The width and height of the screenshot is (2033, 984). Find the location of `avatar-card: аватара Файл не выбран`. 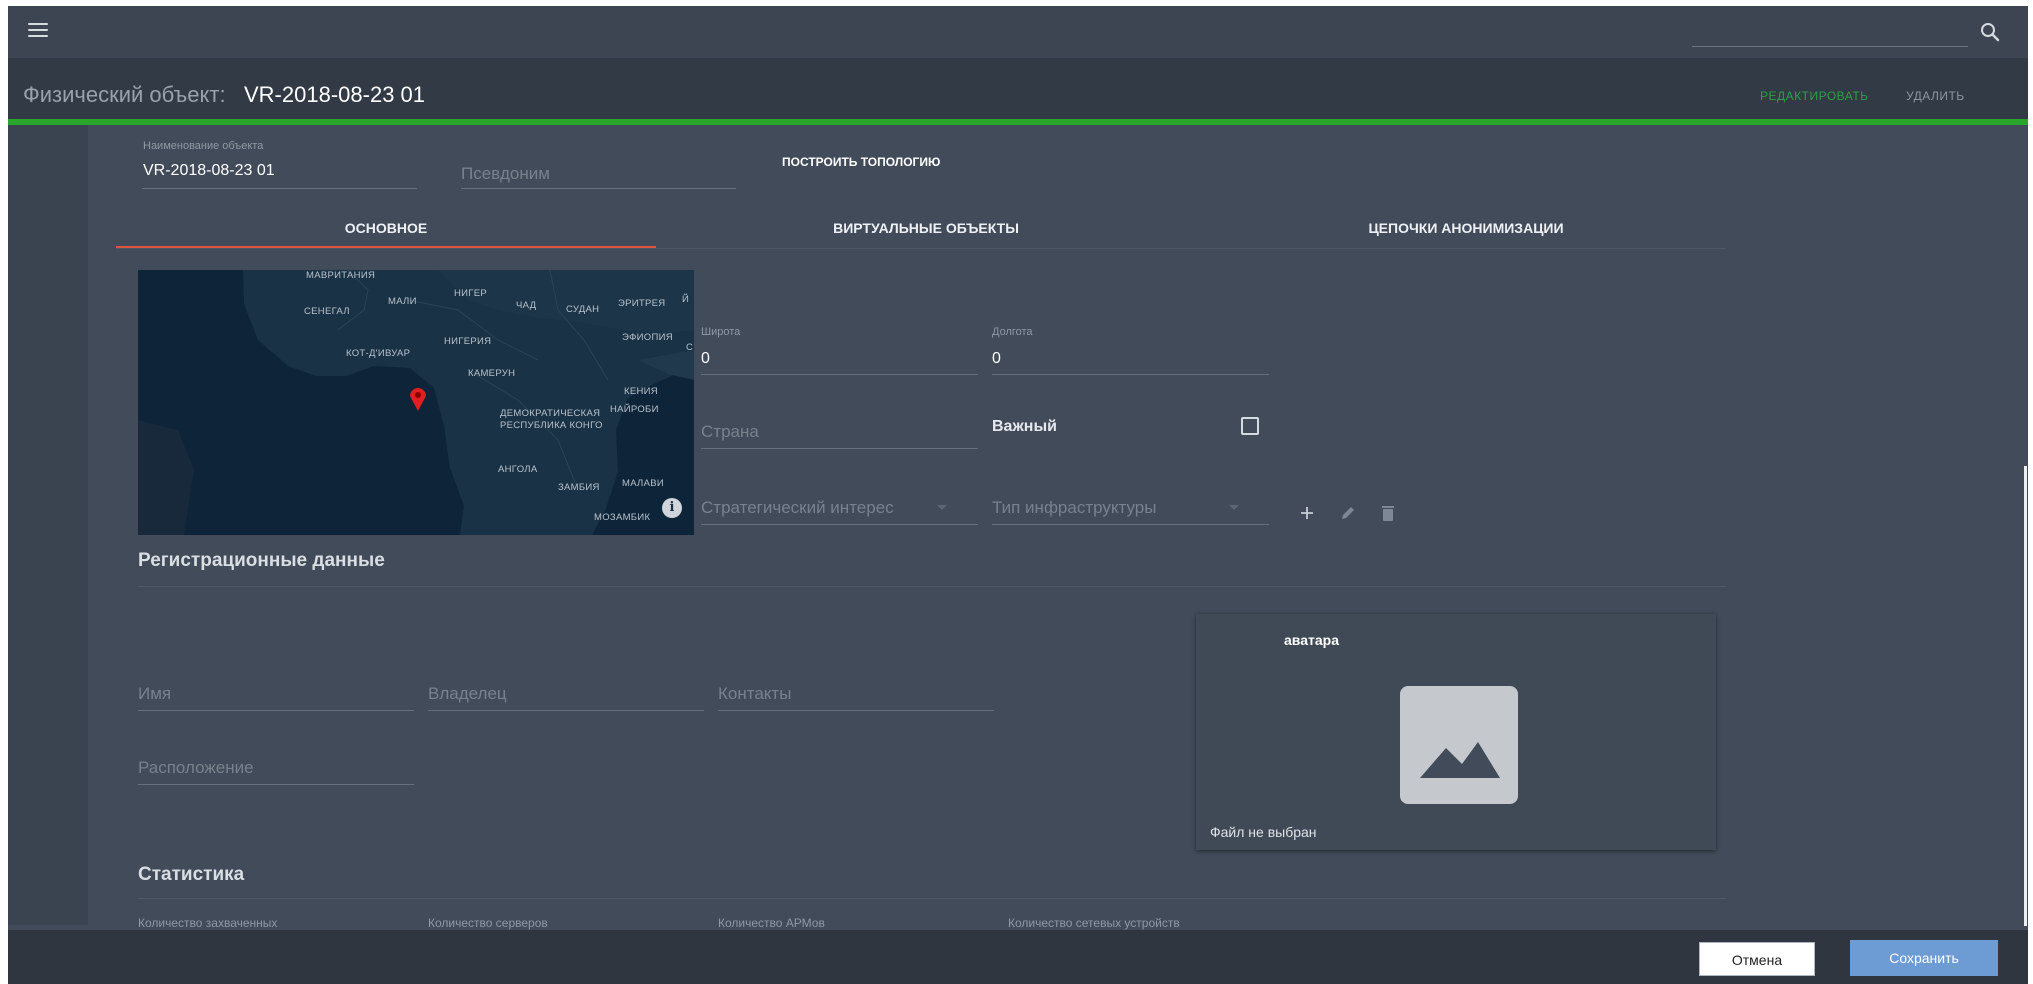

avatar-card: аватара Файл не выбран is located at coordinates (1456, 732).